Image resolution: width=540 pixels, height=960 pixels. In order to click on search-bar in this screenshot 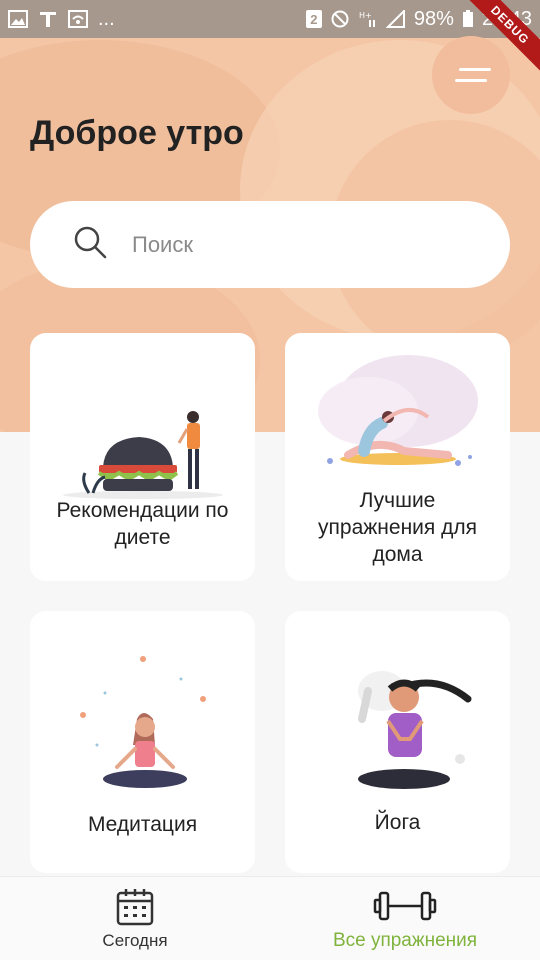, I will do `click(270, 244)`.